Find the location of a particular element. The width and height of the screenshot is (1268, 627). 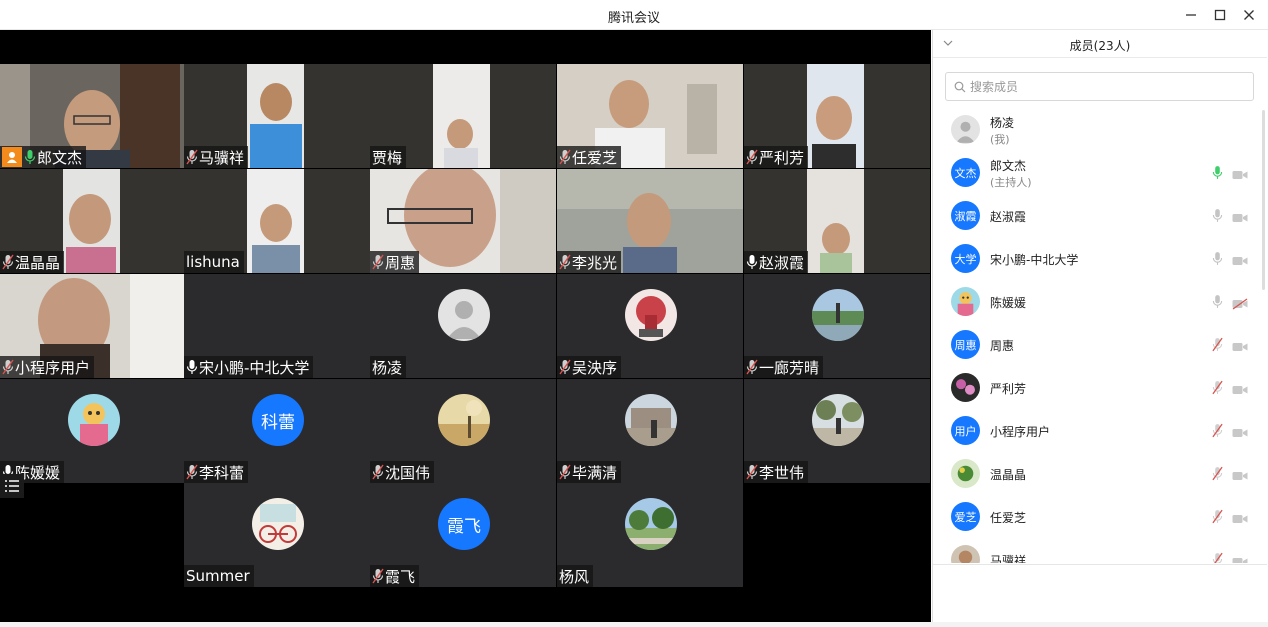

video-tile: 任爱芝 is located at coordinates (650, 116).